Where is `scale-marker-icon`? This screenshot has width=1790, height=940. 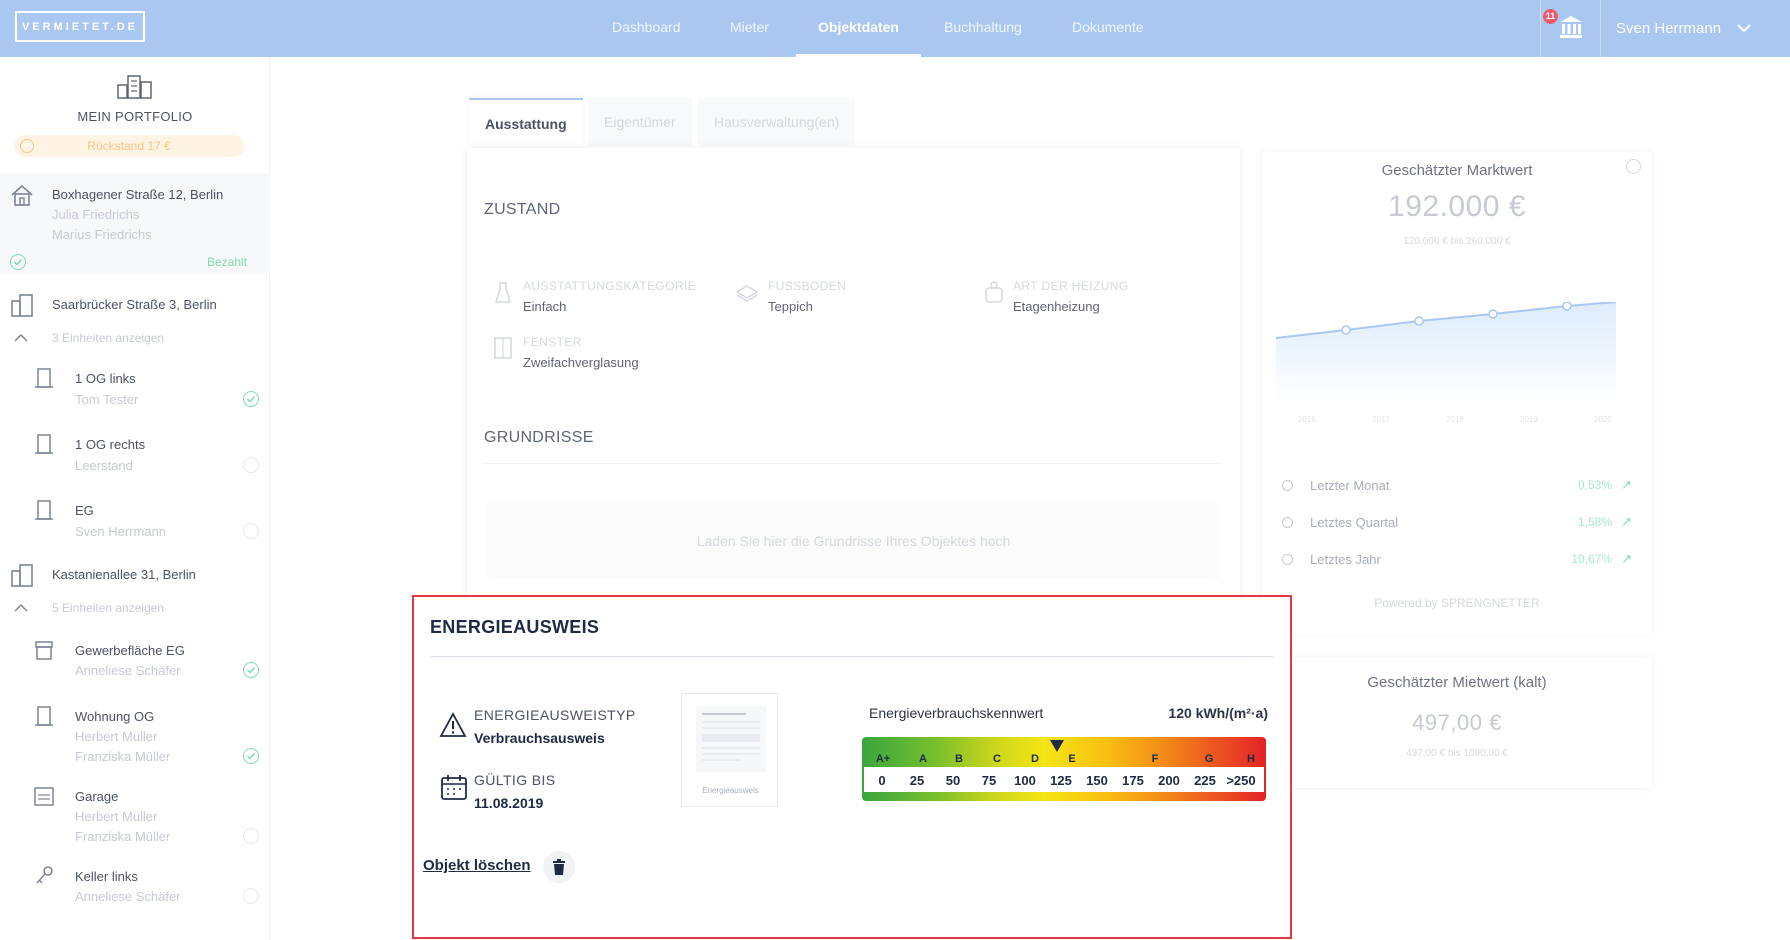 scale-marker-icon is located at coordinates (1057, 746).